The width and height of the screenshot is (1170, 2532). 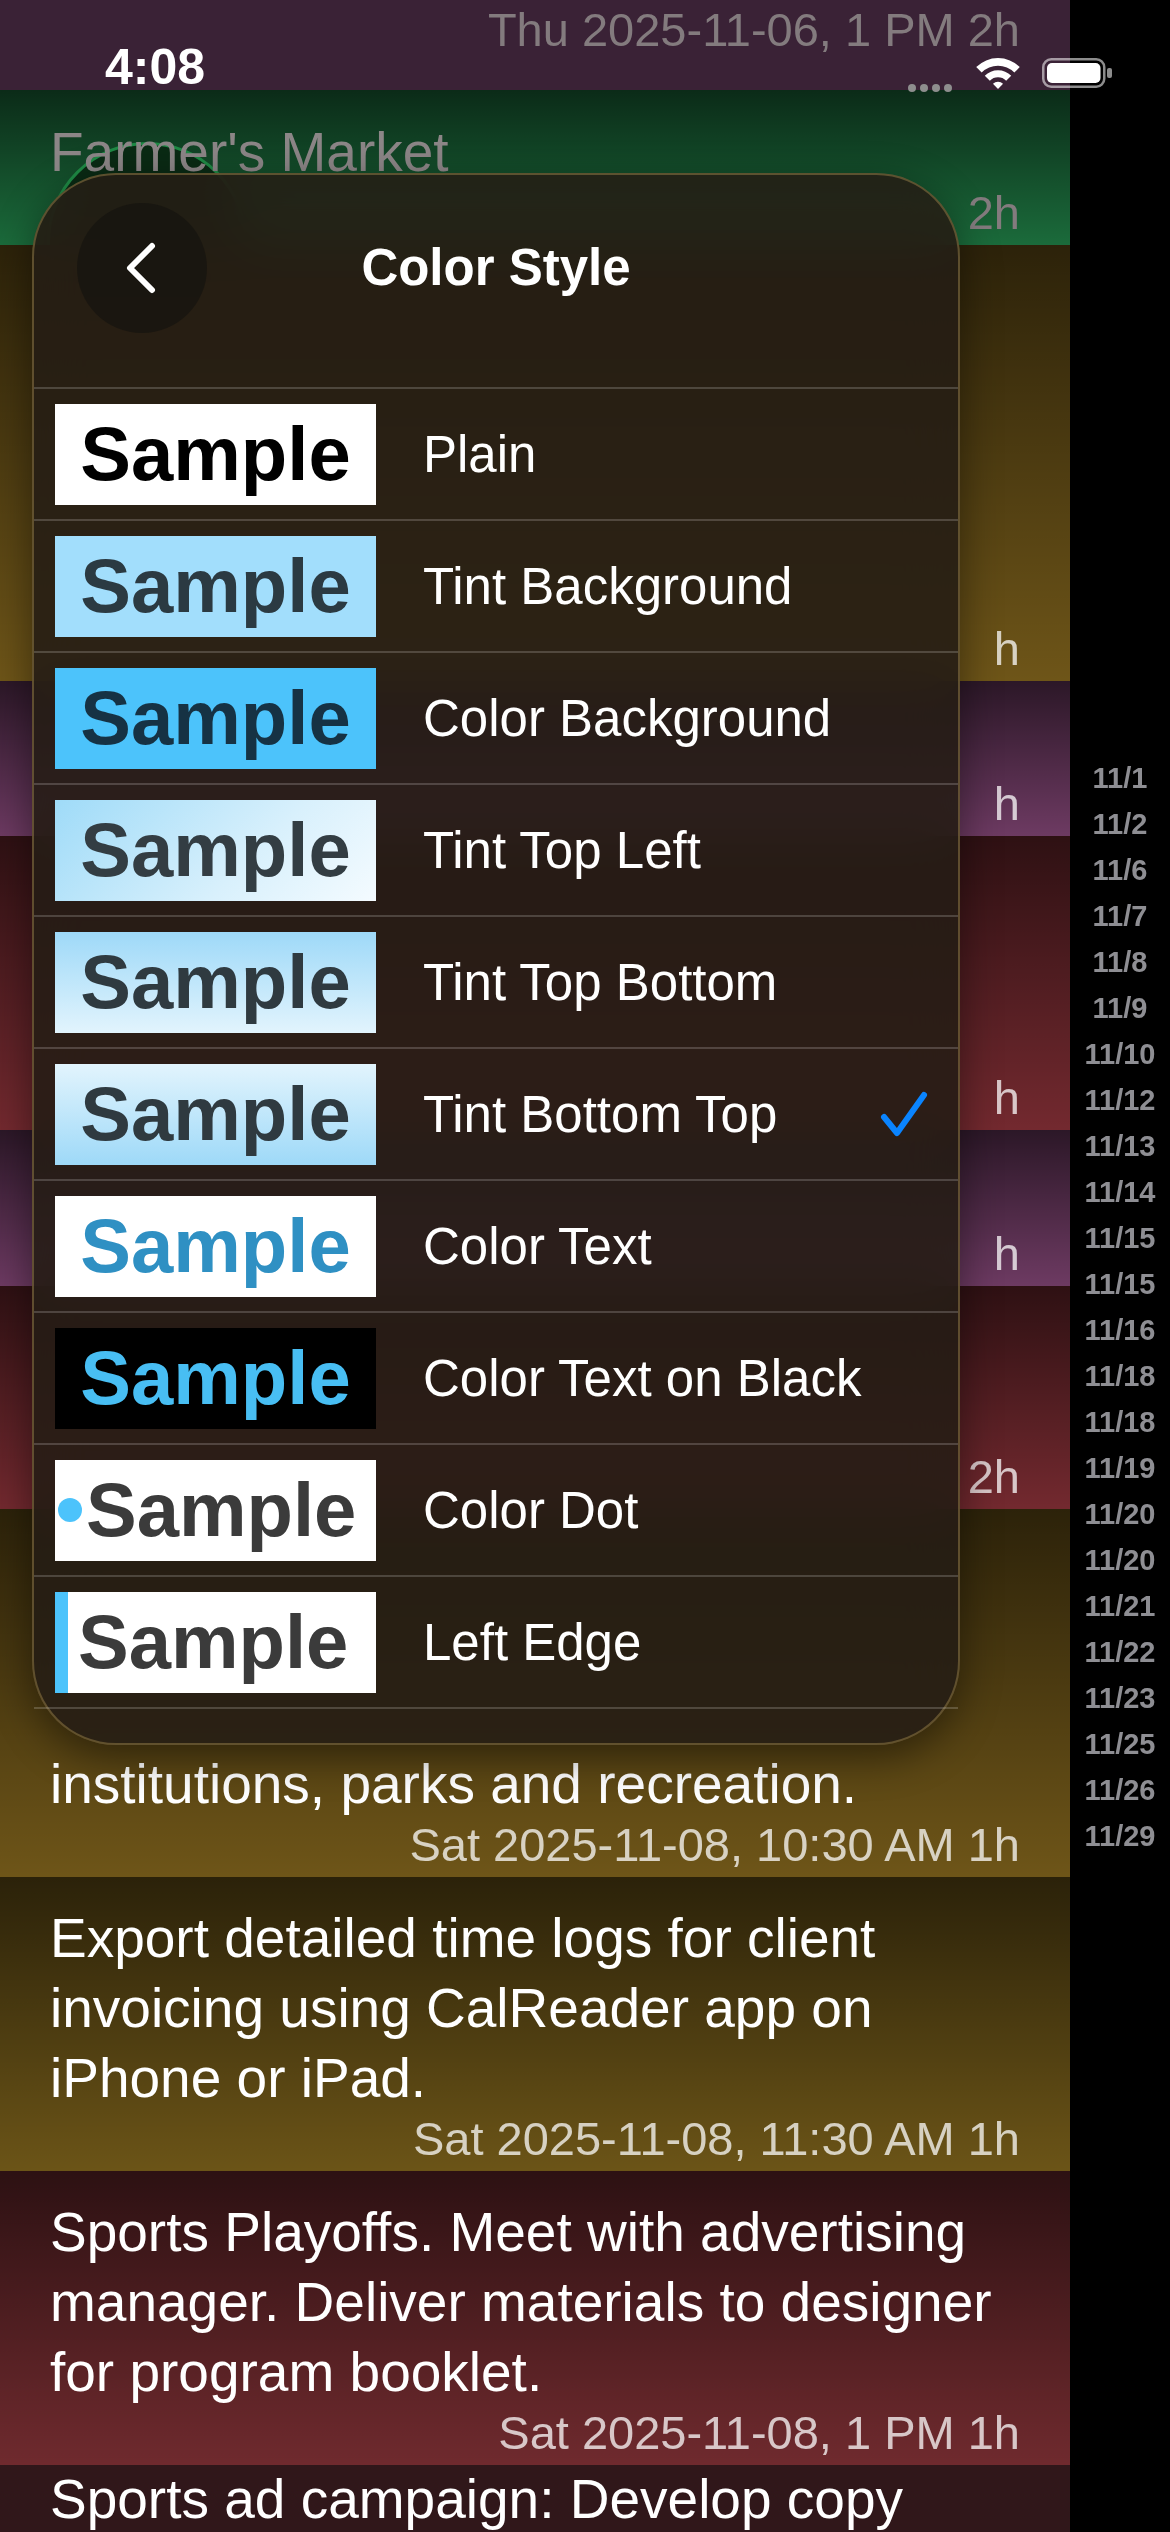 What do you see at coordinates (714, 1845) in the screenshot?
I see `event-time: Sat 2025-11-08, 10:30 AM 1h` at bounding box center [714, 1845].